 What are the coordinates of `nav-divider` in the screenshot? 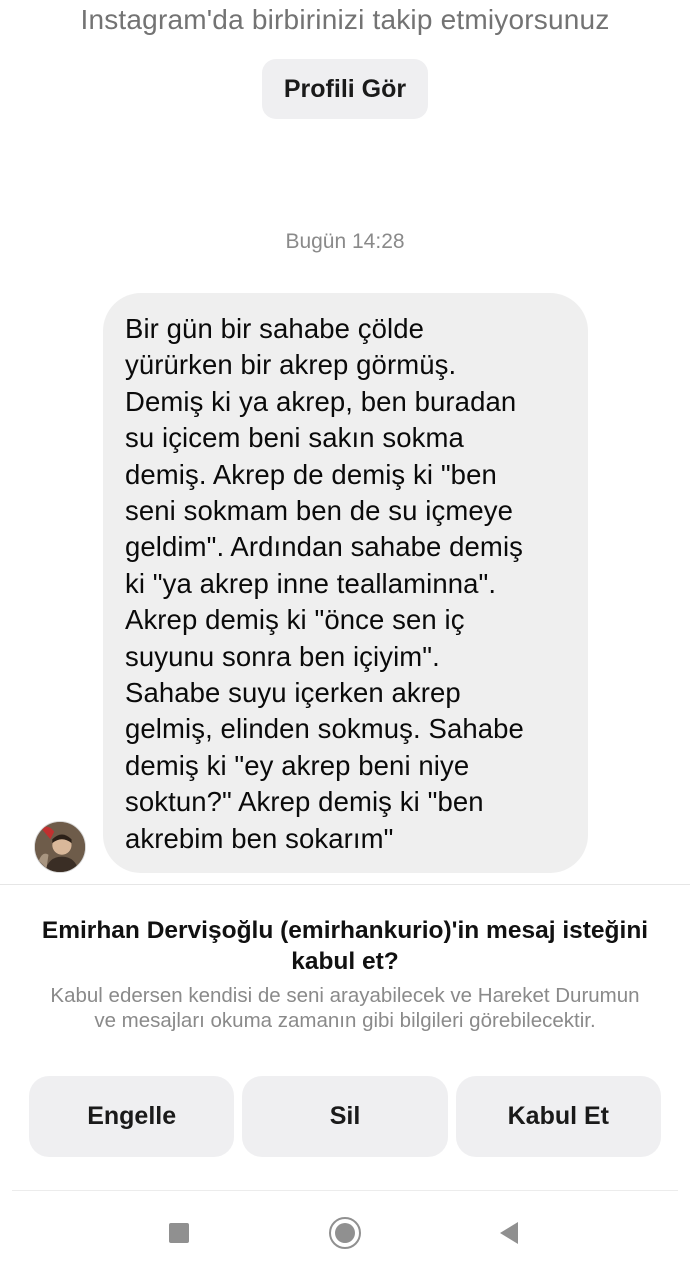 It's located at (345, 1190).